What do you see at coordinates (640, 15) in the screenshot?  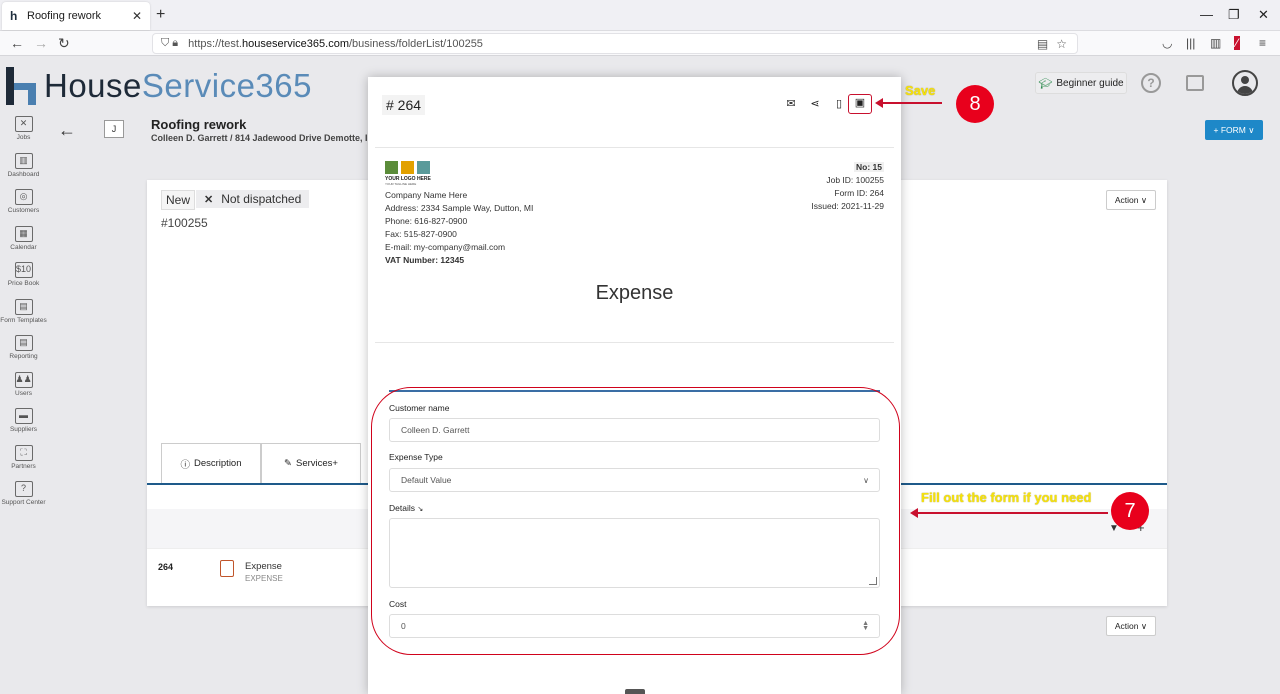 I see `browser-tab-bar: h Roofing rework ✕ + — ❐ ✕` at bounding box center [640, 15].